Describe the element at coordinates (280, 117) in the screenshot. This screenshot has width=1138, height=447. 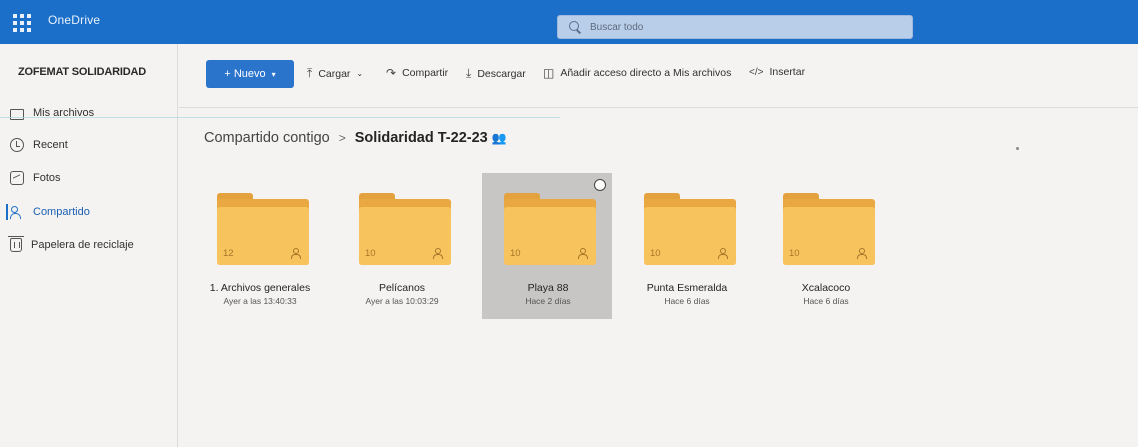
I see `divider` at that location.